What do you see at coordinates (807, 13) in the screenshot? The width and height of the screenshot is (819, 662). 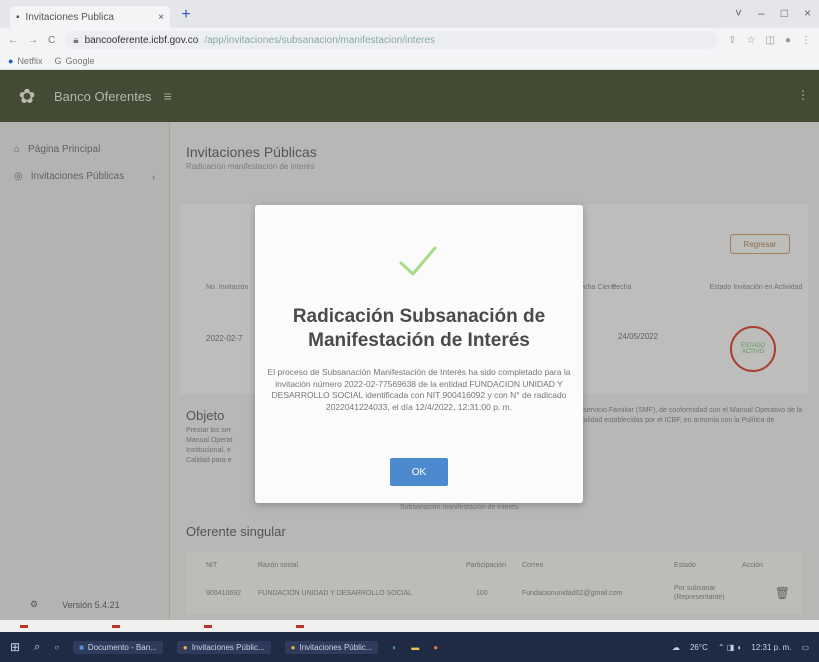 I see `close-window-icon: ×` at bounding box center [807, 13].